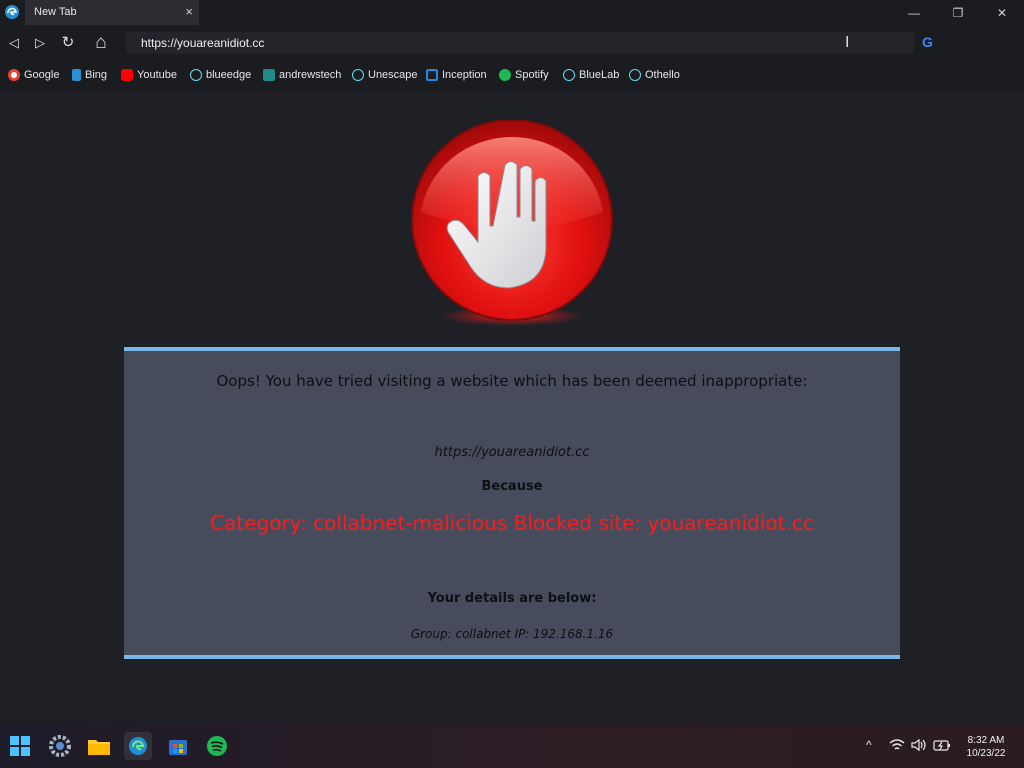 This screenshot has width=1024, height=768. Describe the element at coordinates (512, 486) in the screenshot. I see `because-label: Because` at that location.